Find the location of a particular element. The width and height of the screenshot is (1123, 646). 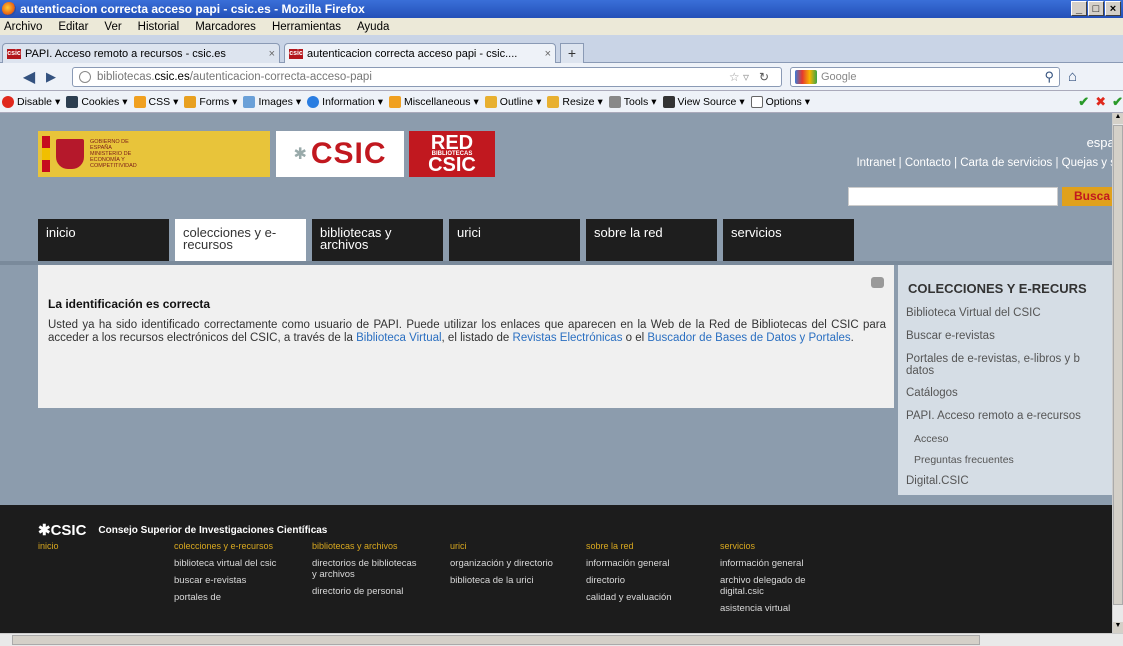

nav-servicios: servicios is located at coordinates (788, 240).